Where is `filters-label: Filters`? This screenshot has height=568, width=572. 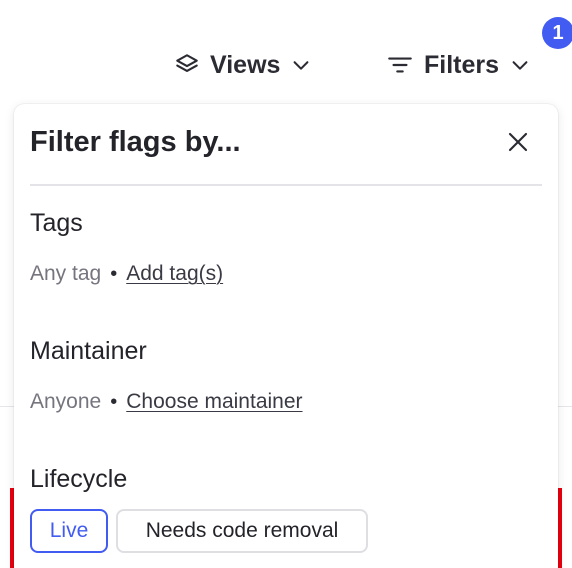 filters-label: Filters is located at coordinates (462, 64).